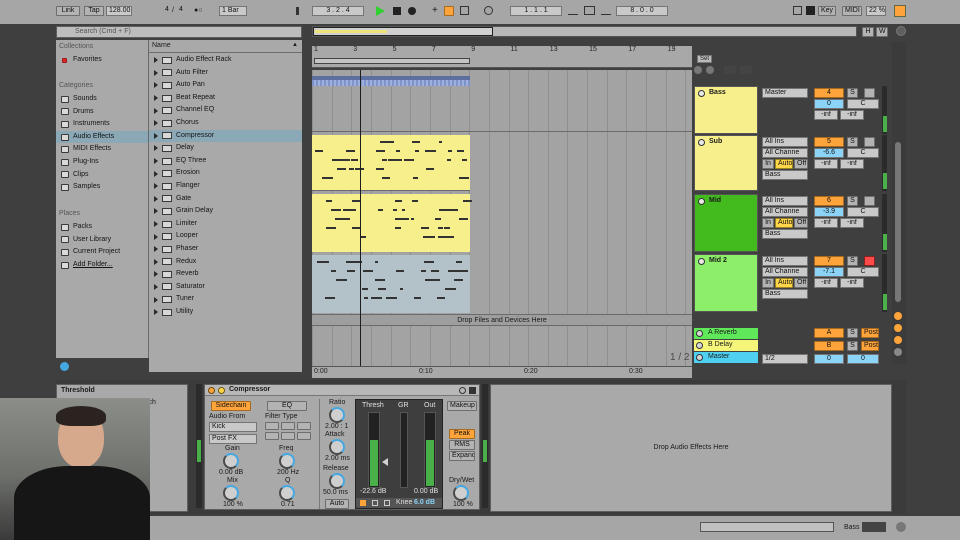 The height and width of the screenshot is (540, 960). Describe the element at coordinates (225, 47) in the screenshot. I see `name-column-header: Name ▲` at that location.